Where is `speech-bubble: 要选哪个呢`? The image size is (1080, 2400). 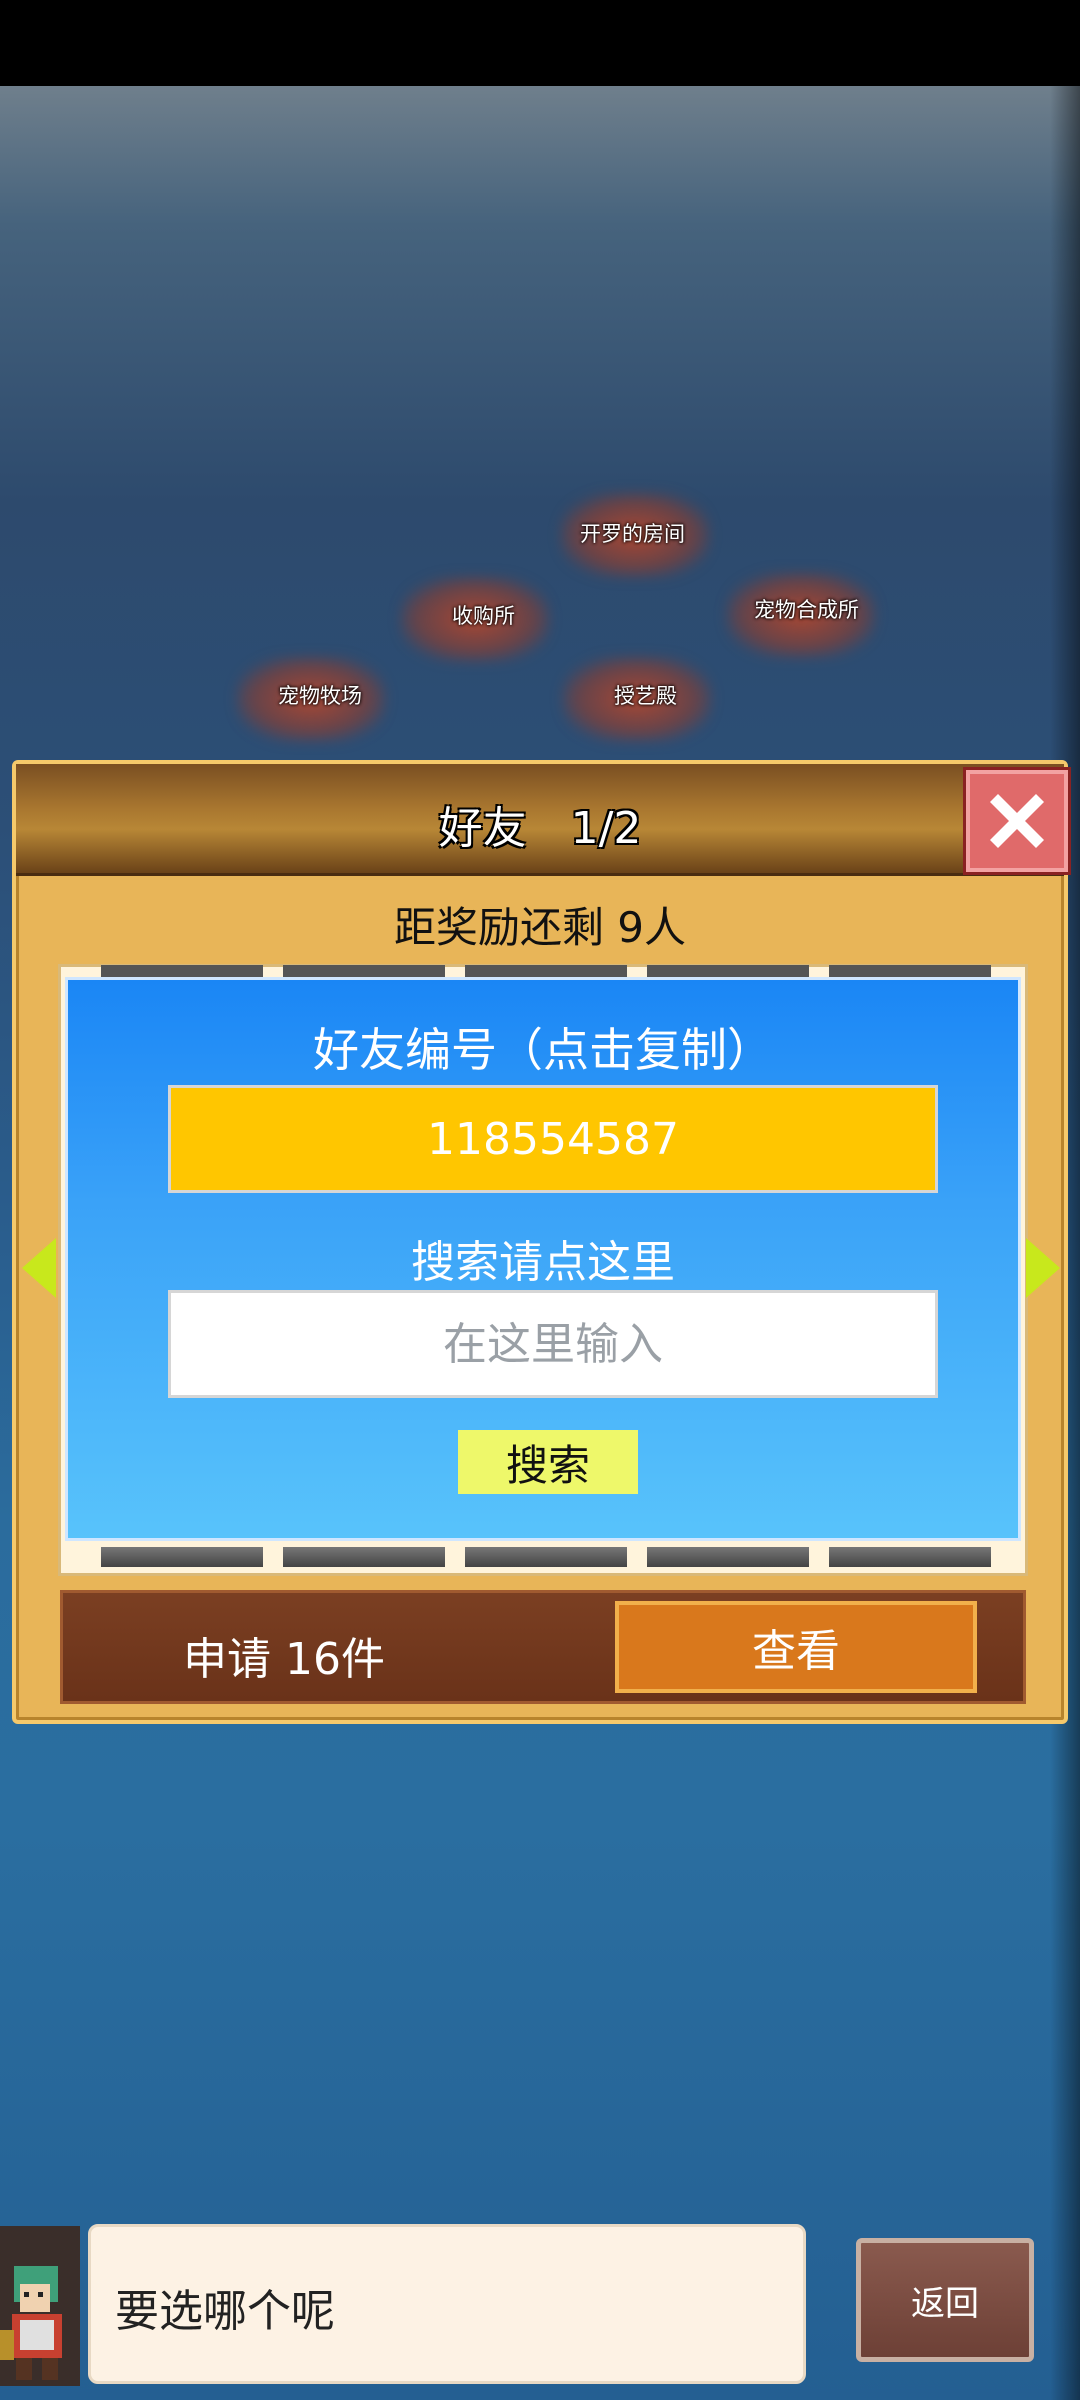
speech-bubble: 要选哪个呢 is located at coordinates (447, 2304).